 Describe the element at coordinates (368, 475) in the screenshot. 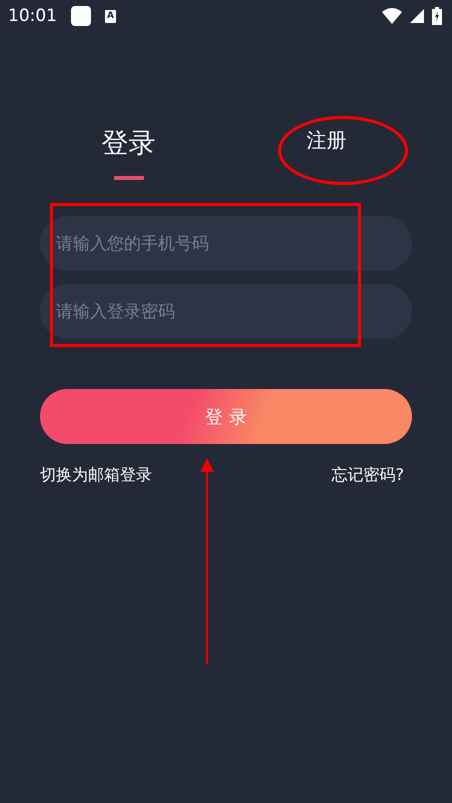

I see `forgot-password-link: 忘记密码?` at that location.